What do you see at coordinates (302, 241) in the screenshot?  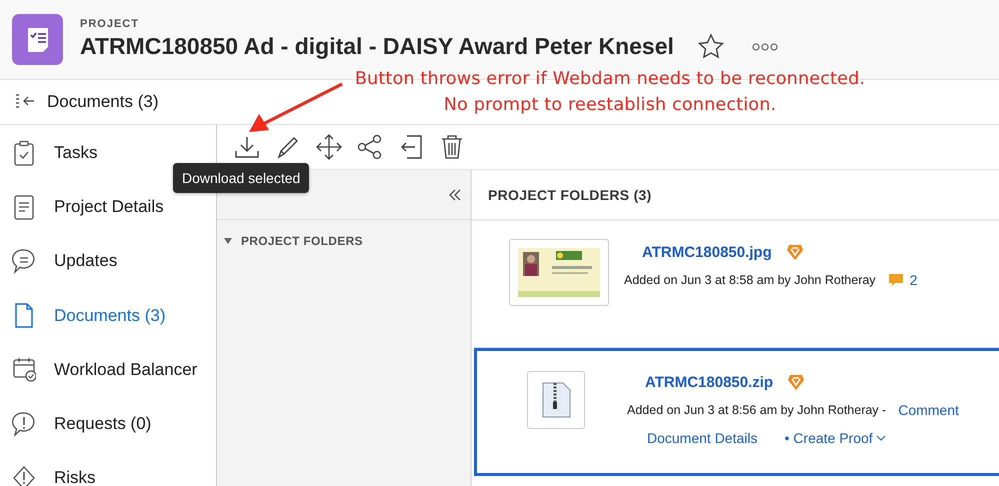 I see `folder-item: PROJECT FOLDERS` at bounding box center [302, 241].